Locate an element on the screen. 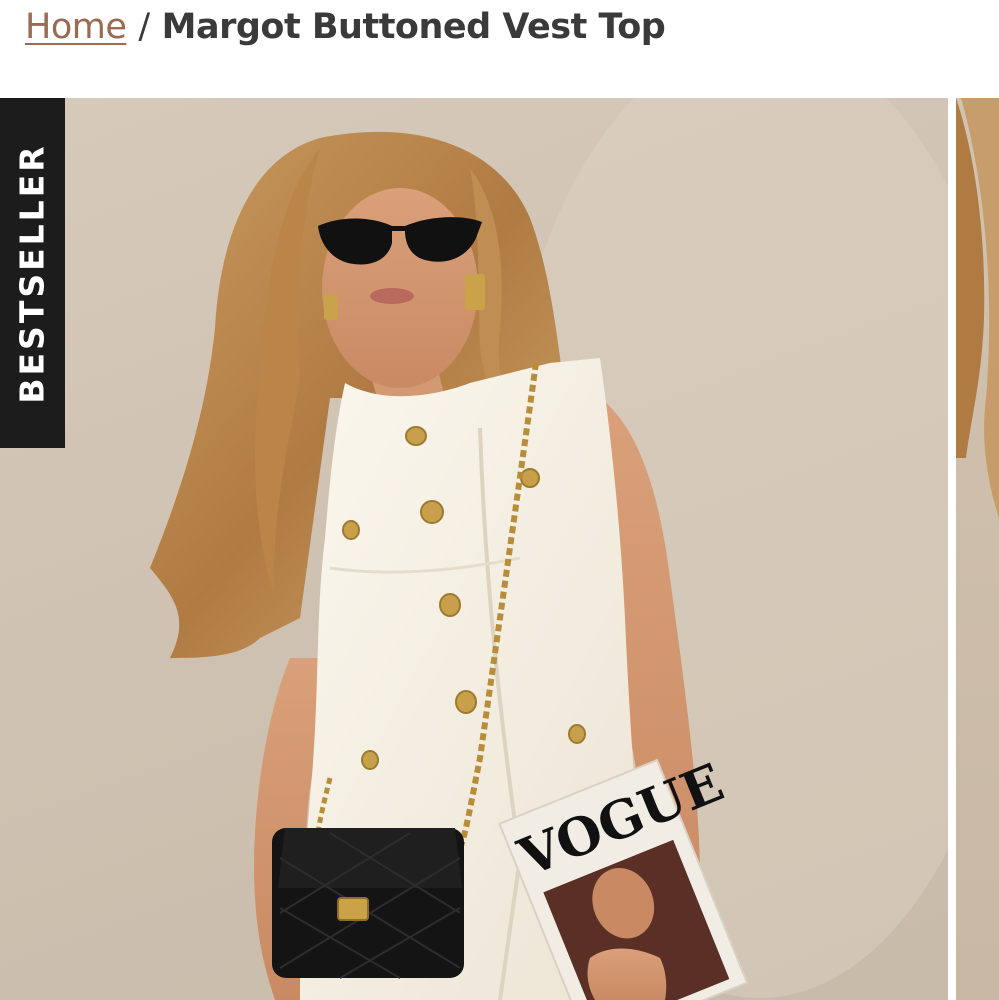 The height and width of the screenshot is (1000, 999). bestseller-badge: BESTSELLER is located at coordinates (32, 273).